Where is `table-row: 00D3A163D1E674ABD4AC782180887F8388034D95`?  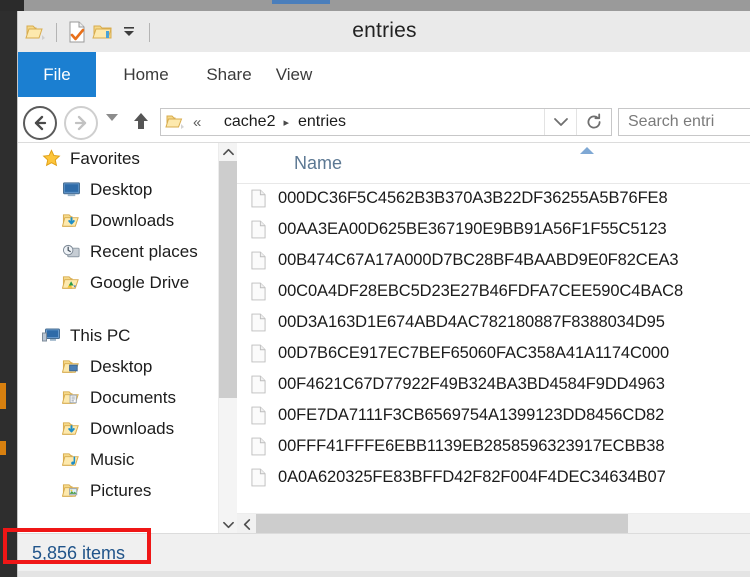 table-row: 00D3A163D1E674ABD4AC782180887F8388034D95 is located at coordinates (493, 322).